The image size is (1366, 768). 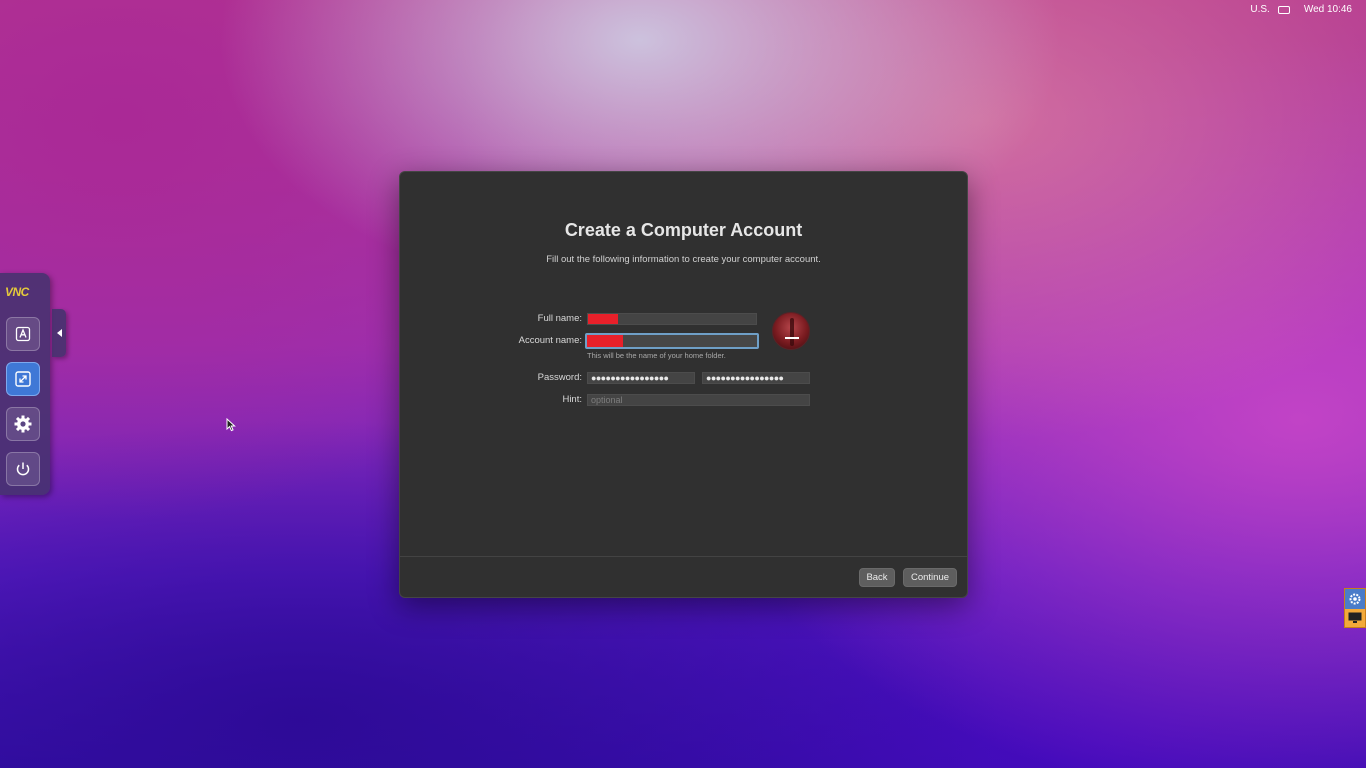 I want to click on settings-button, so click(x=23, y=424).